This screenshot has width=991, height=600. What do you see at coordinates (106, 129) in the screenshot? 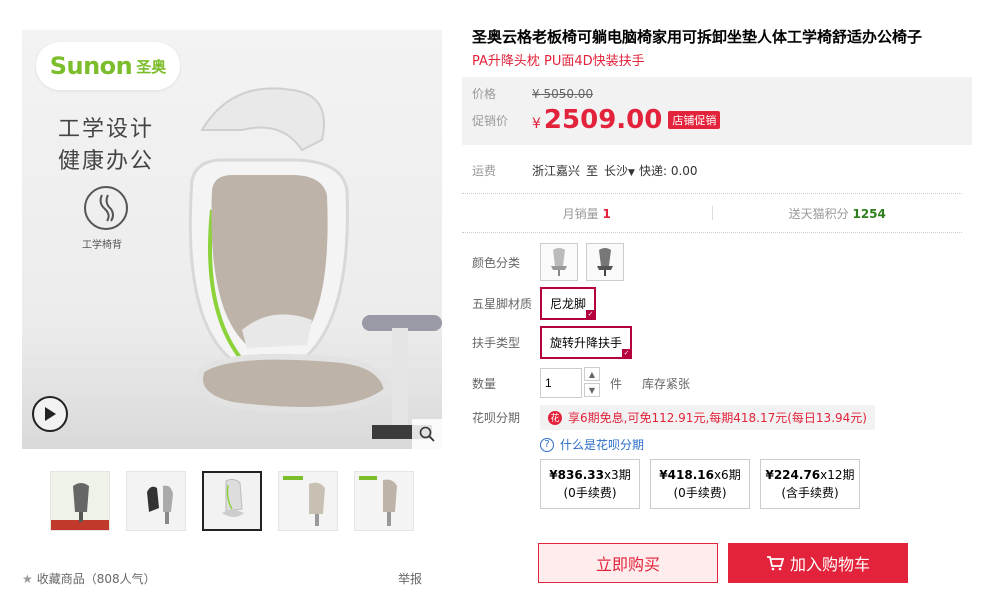
I see `slogan-line-1: 工学设计` at bounding box center [106, 129].